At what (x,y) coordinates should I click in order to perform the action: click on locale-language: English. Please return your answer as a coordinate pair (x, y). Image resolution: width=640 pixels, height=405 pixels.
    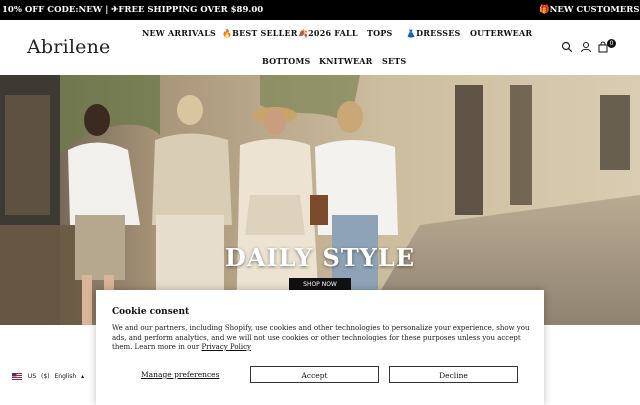
    Looking at the image, I should click on (65, 376).